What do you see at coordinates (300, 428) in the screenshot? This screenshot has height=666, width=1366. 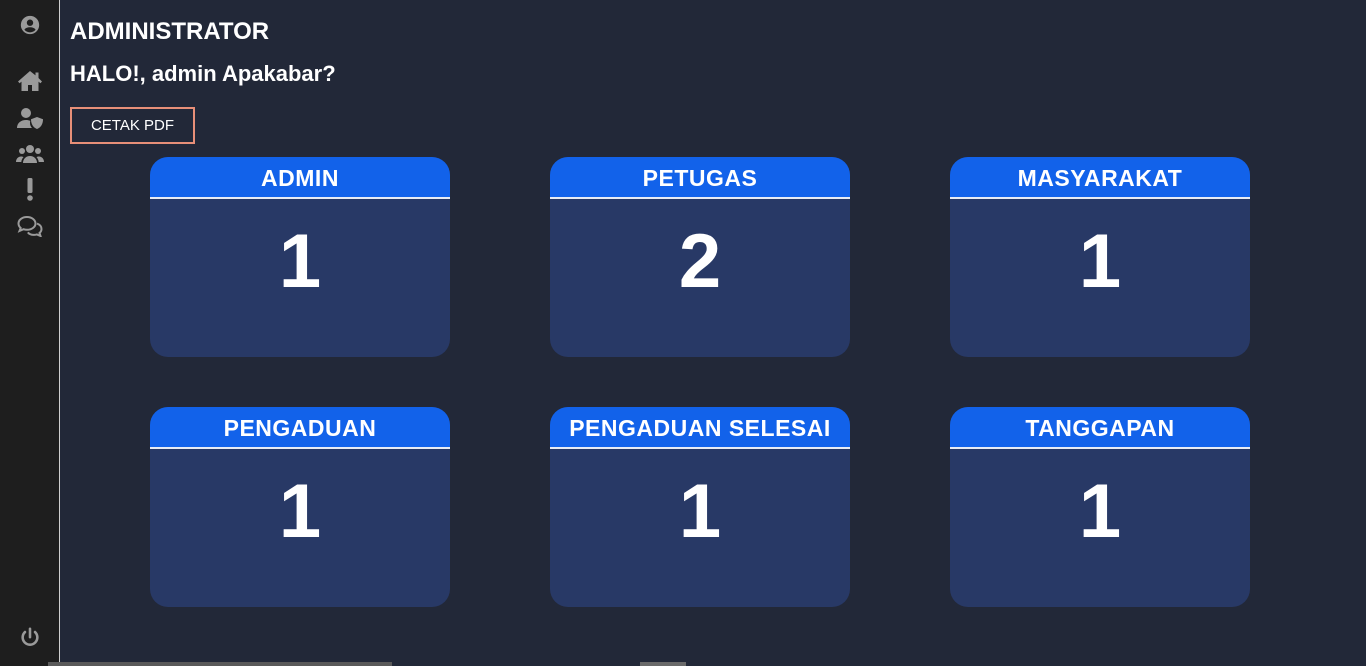 I see `card-label: PENGADUAN` at bounding box center [300, 428].